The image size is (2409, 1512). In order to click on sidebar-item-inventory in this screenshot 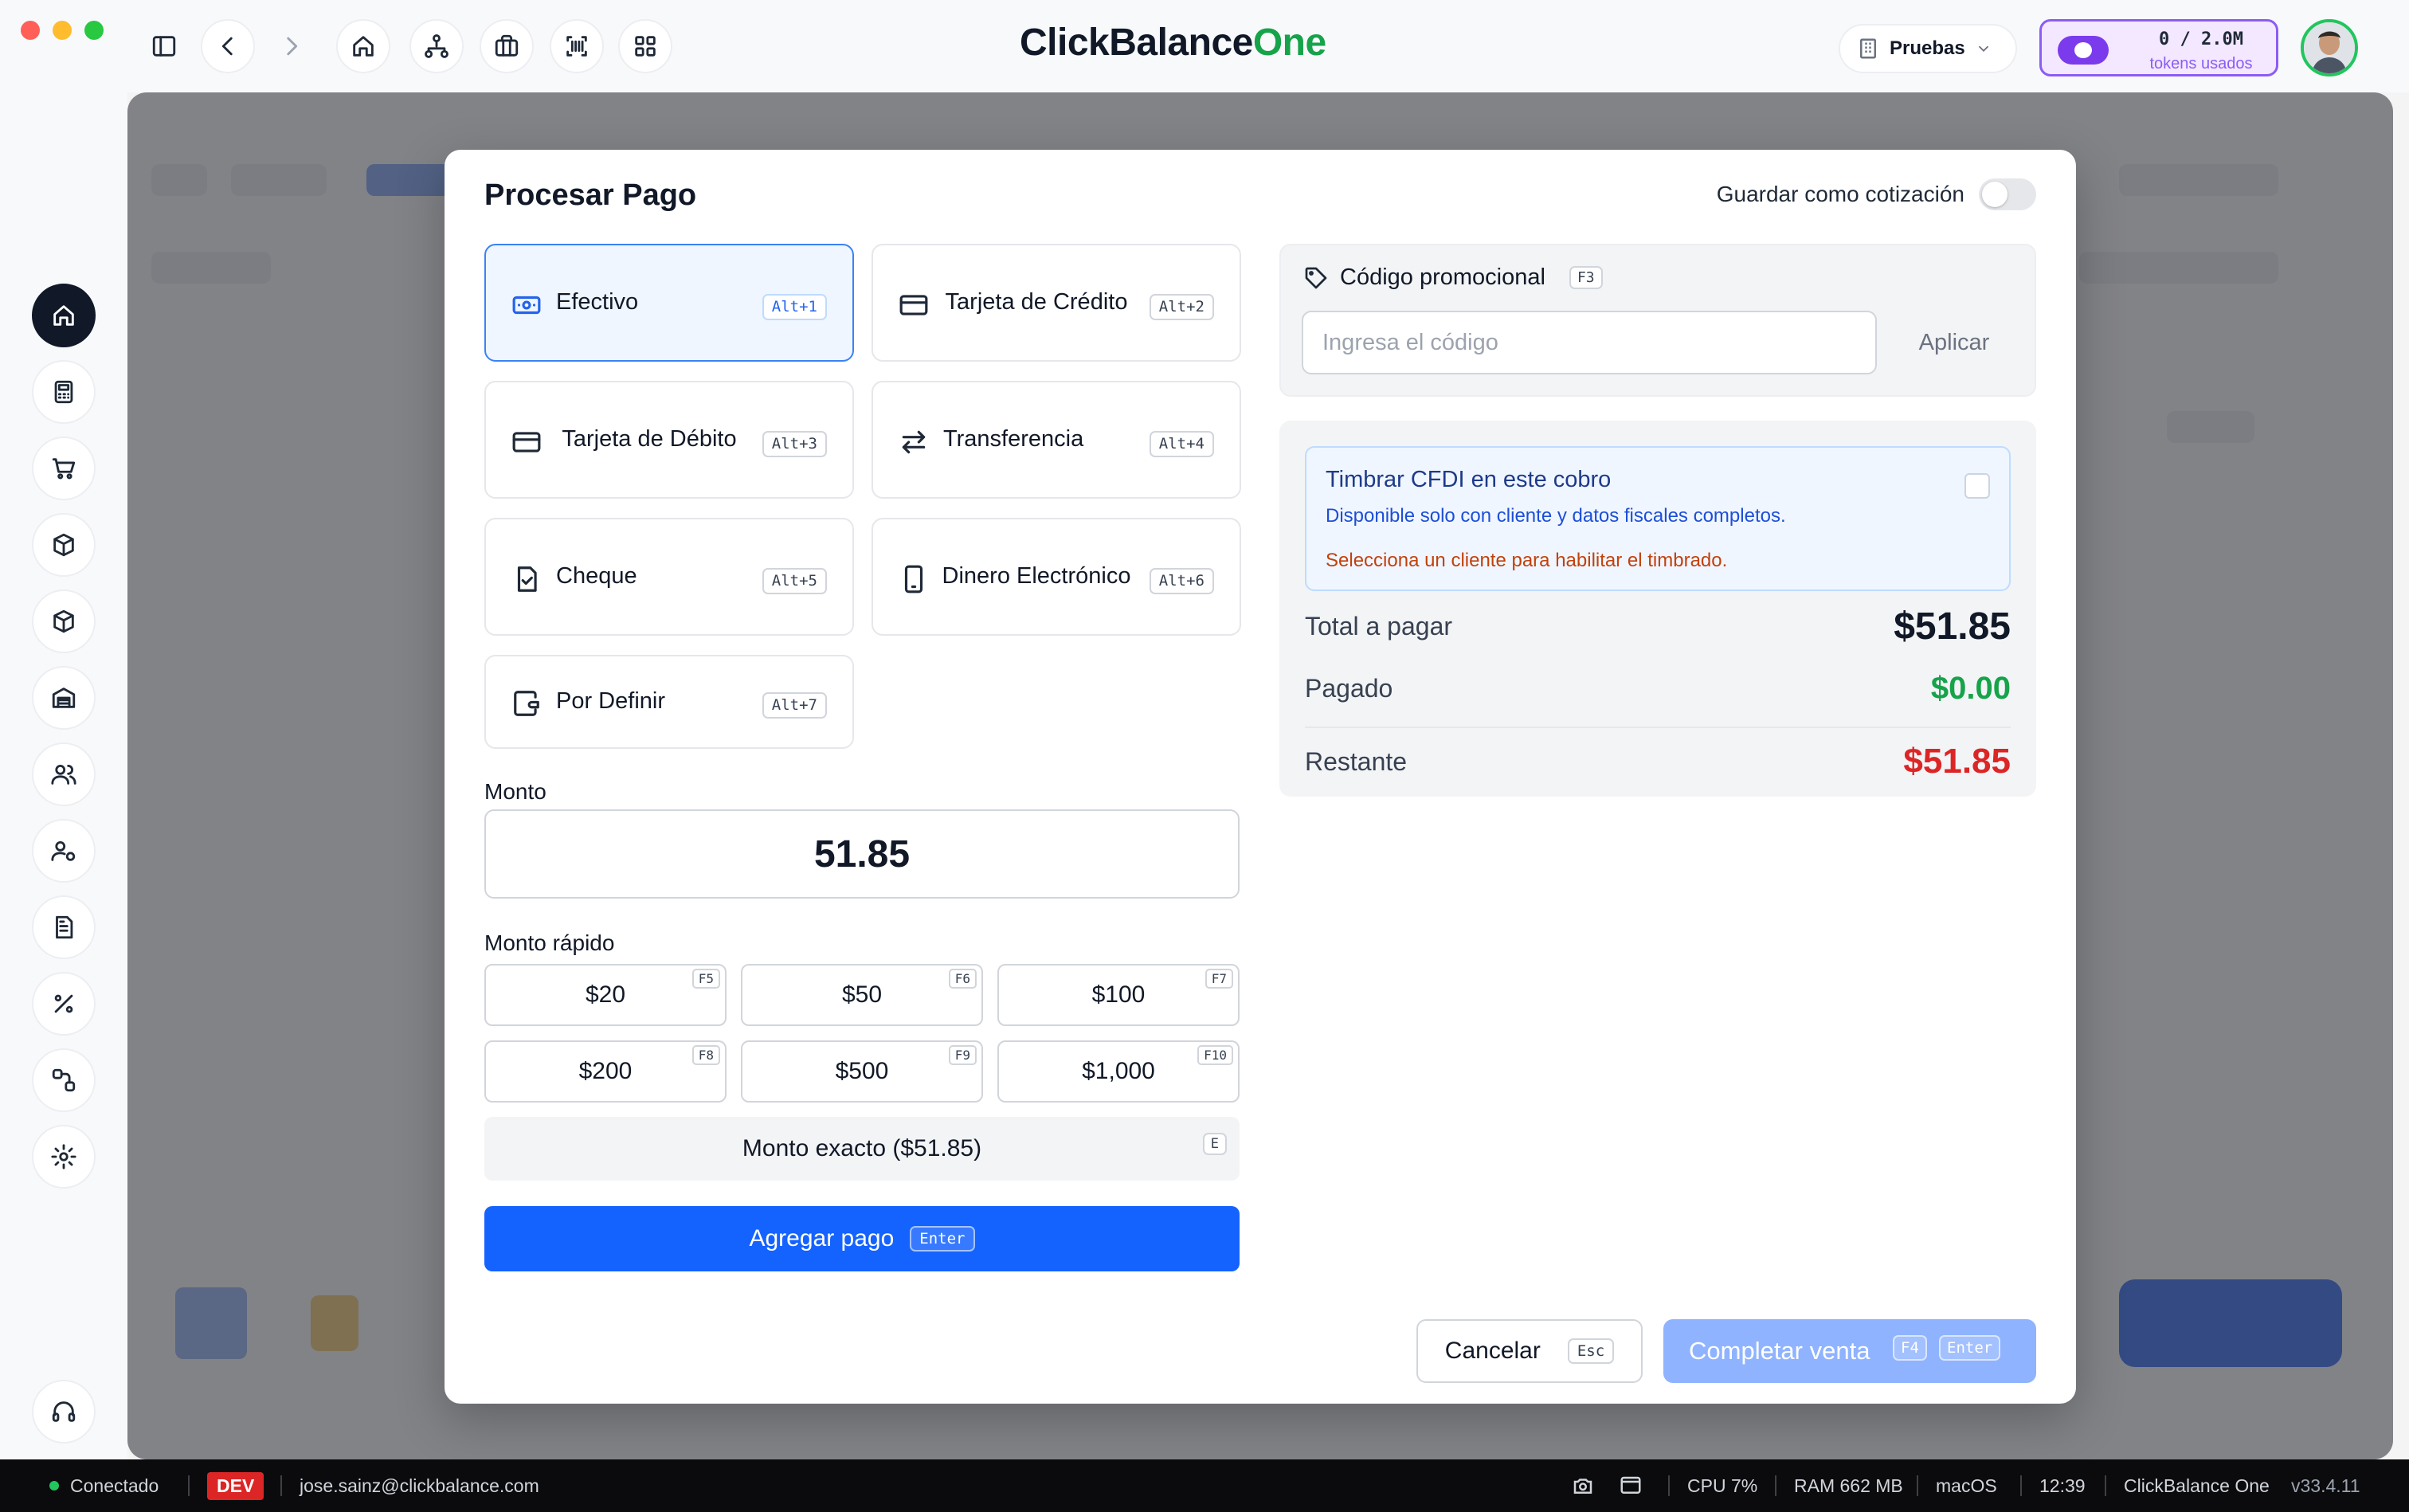, I will do `click(64, 621)`.